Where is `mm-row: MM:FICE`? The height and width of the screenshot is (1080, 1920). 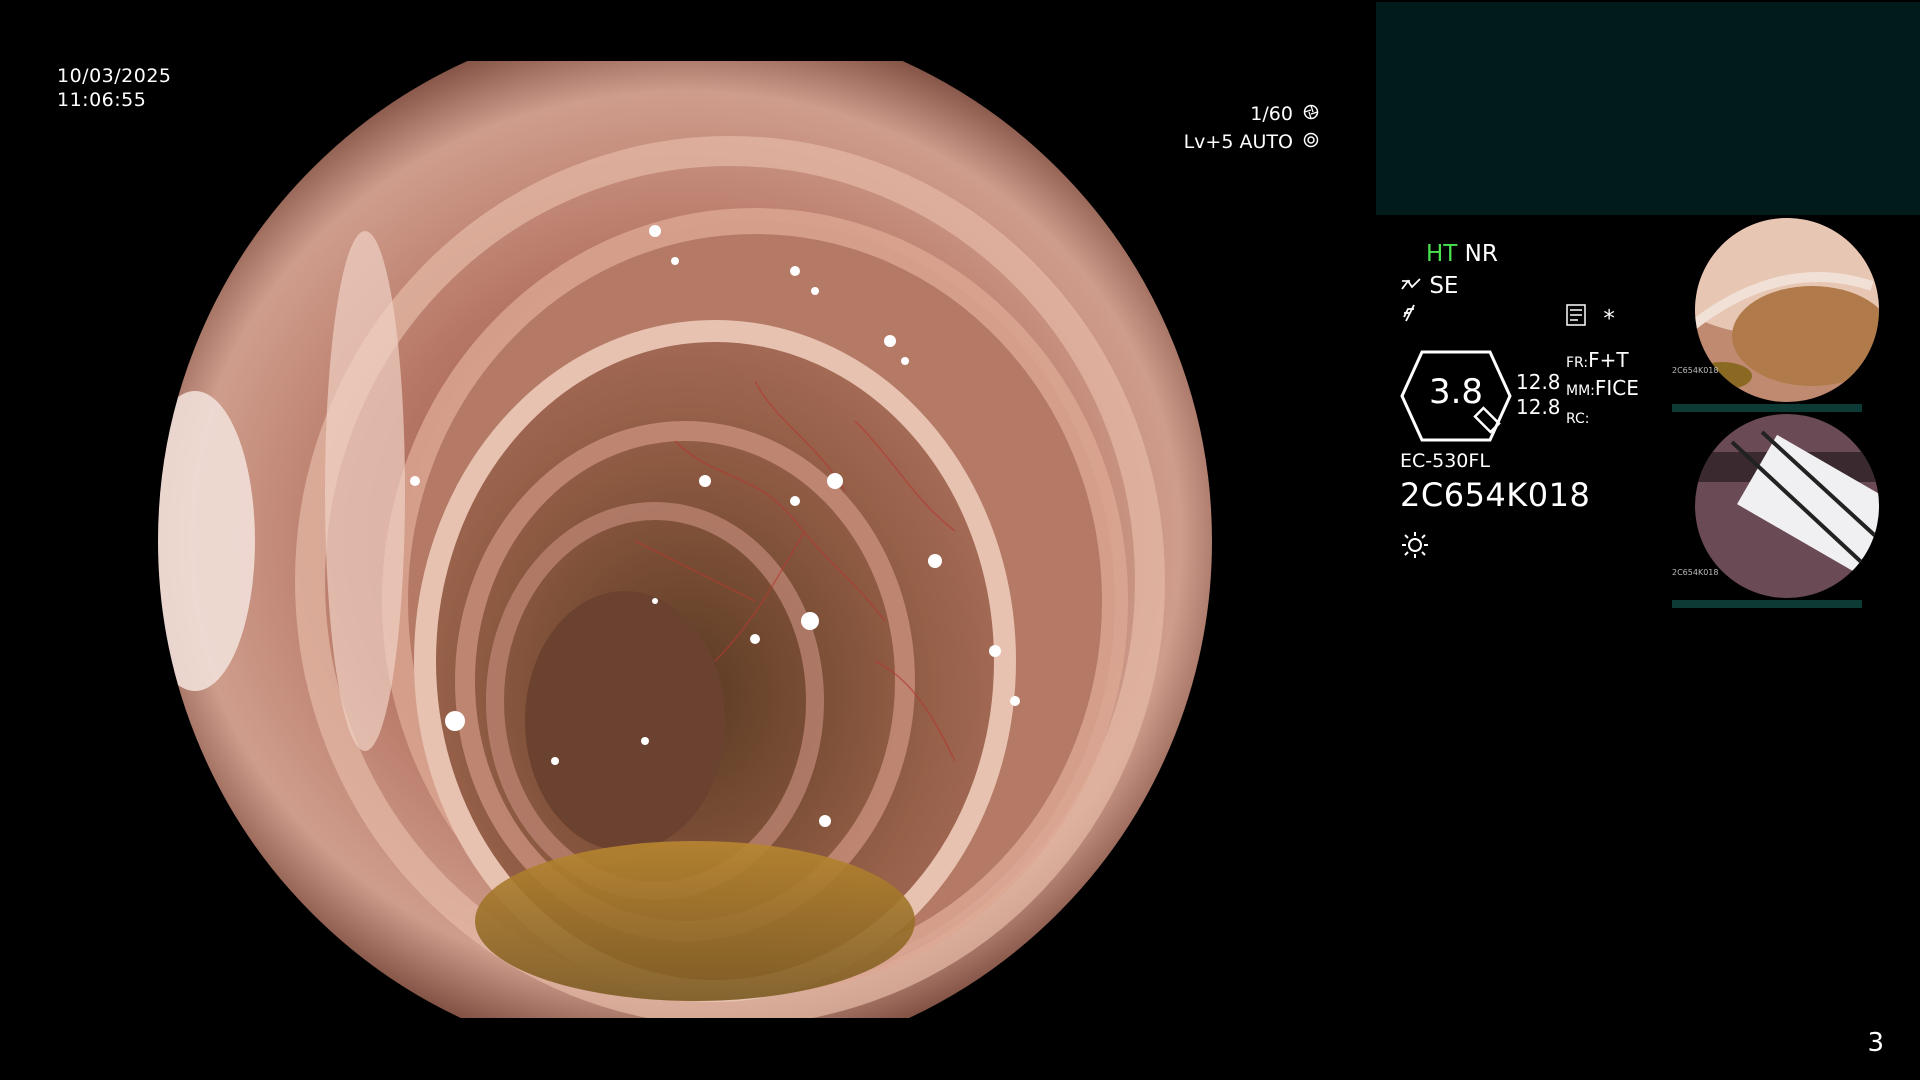
mm-row: MM:FICE is located at coordinates (1602, 390).